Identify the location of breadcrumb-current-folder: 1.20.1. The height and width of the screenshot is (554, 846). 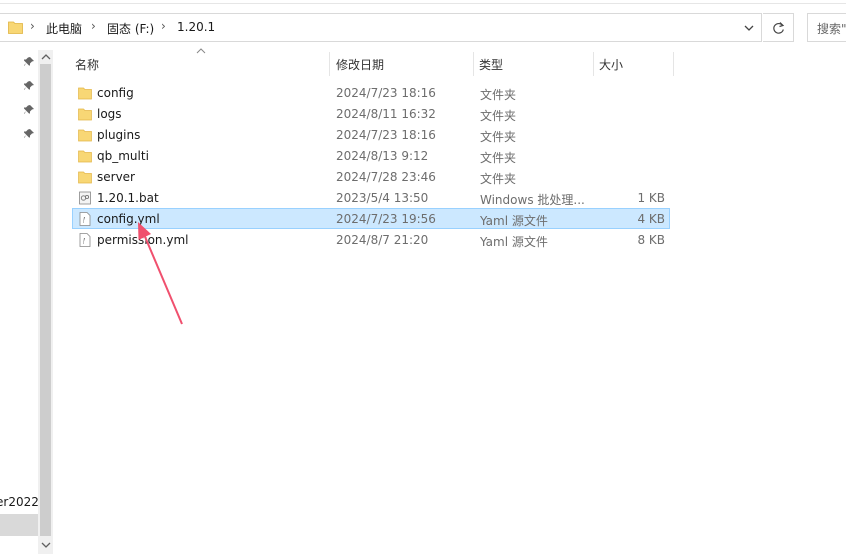
(196, 27).